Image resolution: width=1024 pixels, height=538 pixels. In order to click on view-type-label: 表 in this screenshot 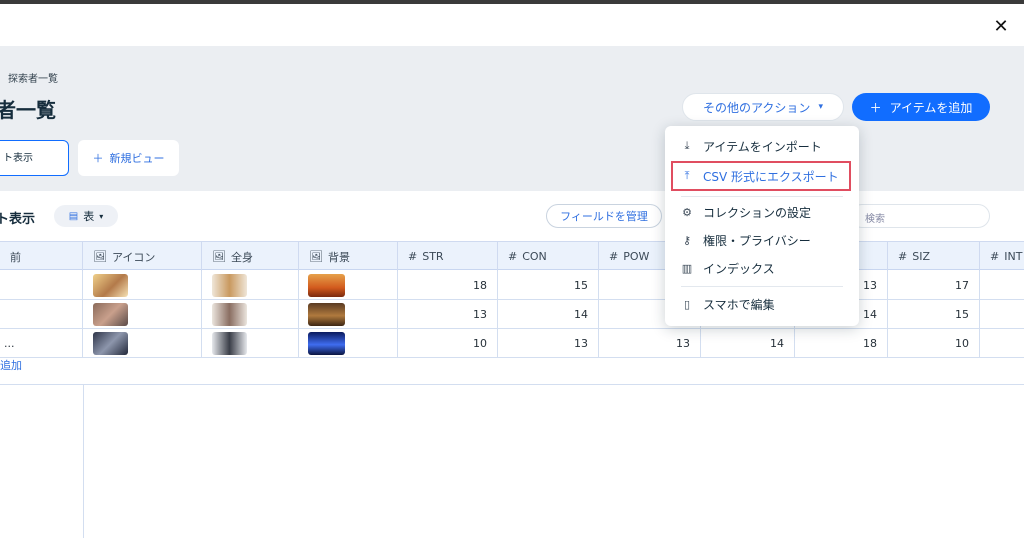, I will do `click(89, 216)`.